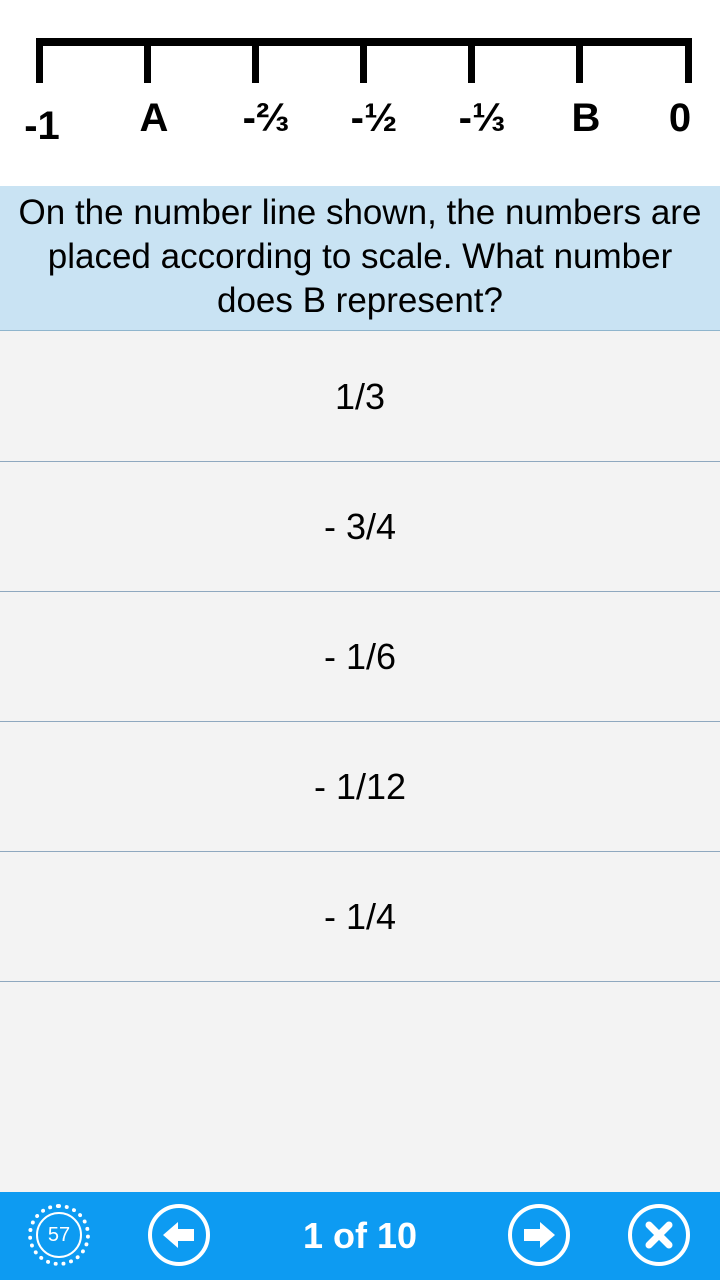  Describe the element at coordinates (360, 93) in the screenshot. I see `number-line-figure: -1 A -⅔ -½ -⅓ B 0` at that location.